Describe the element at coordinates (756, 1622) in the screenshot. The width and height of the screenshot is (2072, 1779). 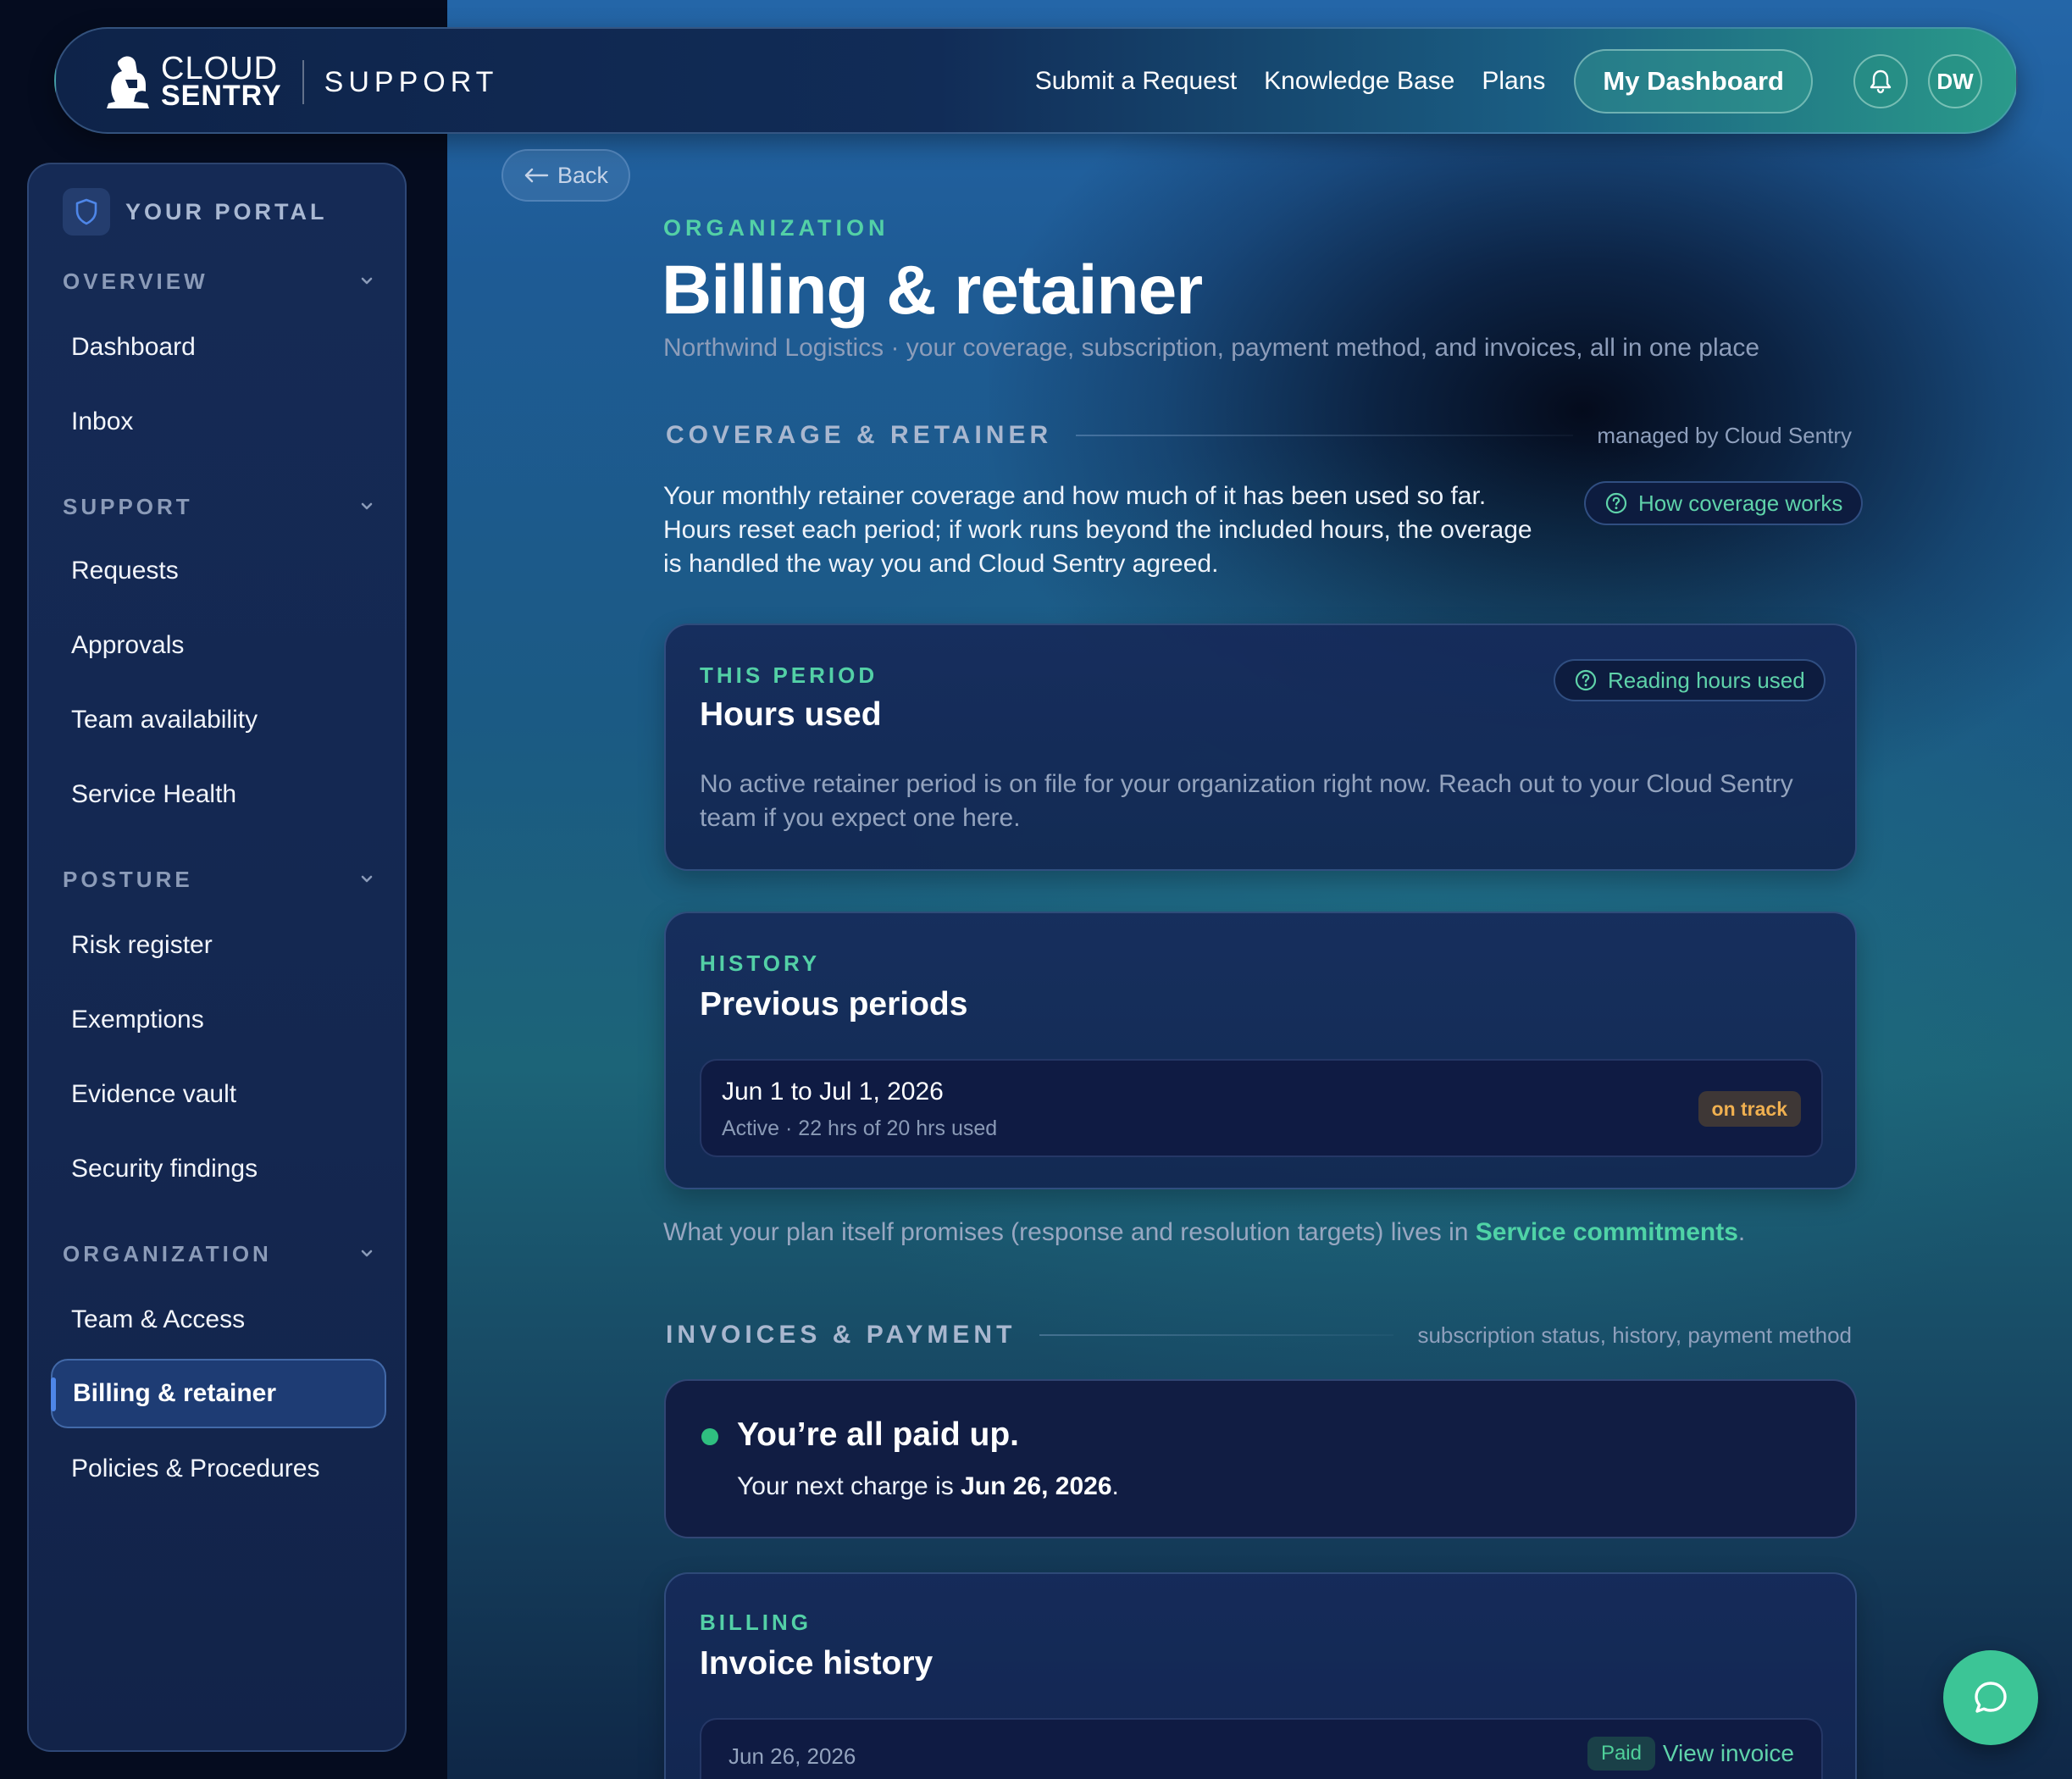
I see `card-eyebrow: BILLING` at that location.